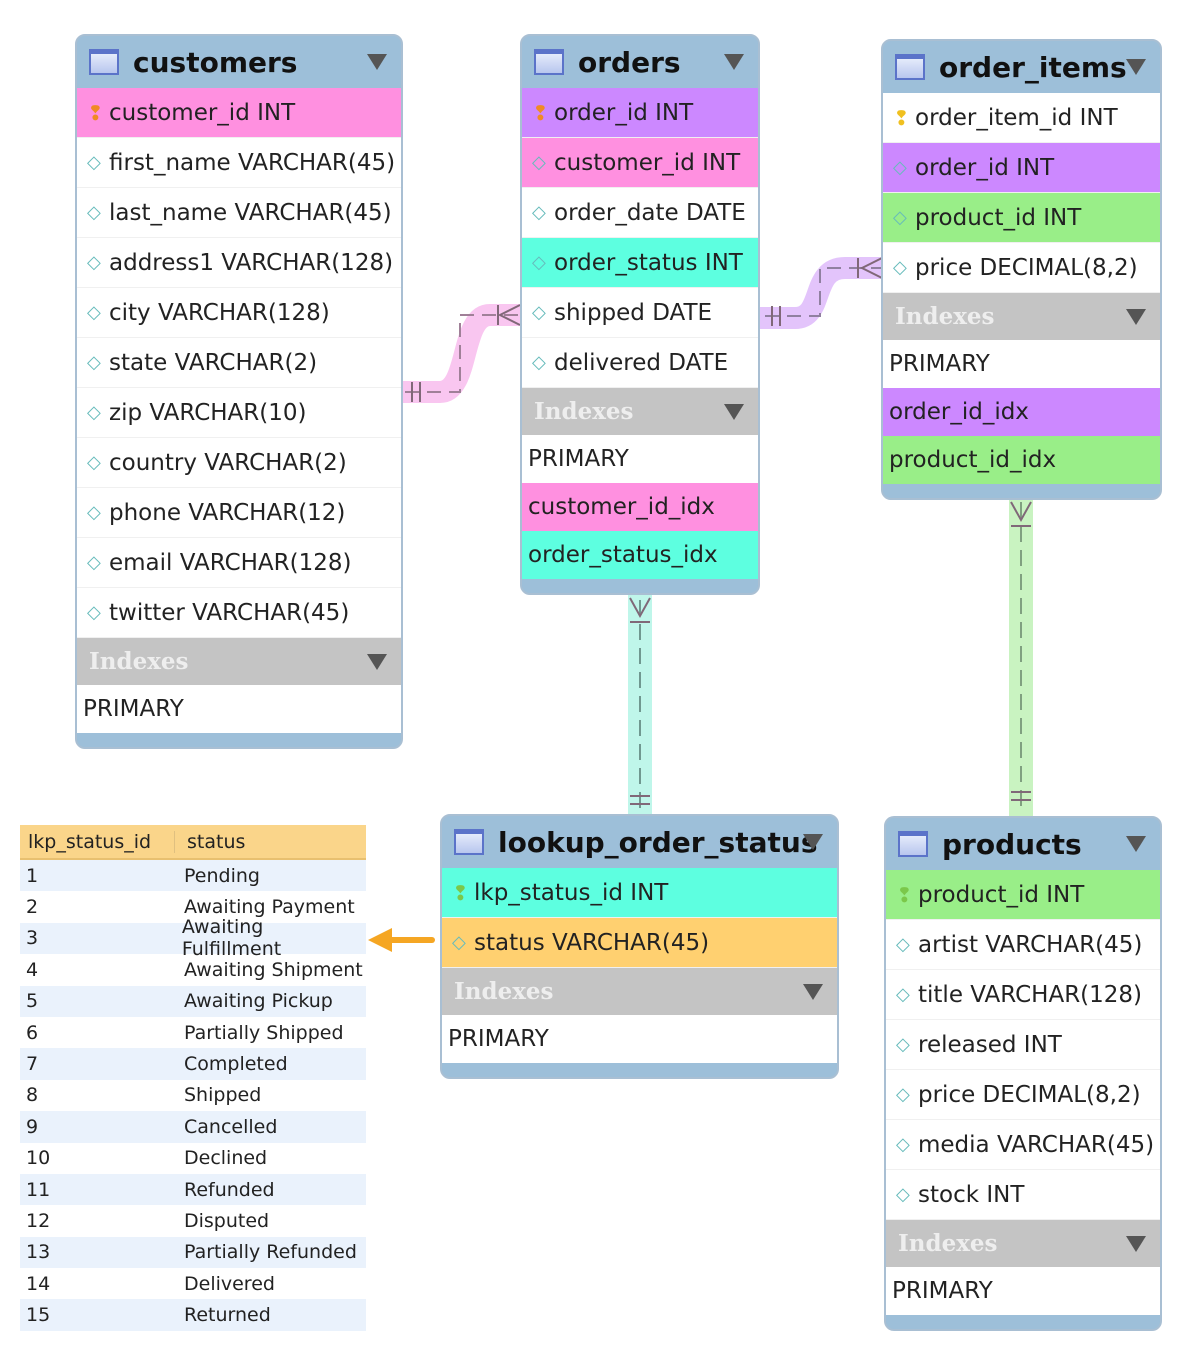 Image resolution: width=1200 pixels, height=1357 pixels. I want to click on column-row: ❢ lkp_status_id INT, so click(639, 893).